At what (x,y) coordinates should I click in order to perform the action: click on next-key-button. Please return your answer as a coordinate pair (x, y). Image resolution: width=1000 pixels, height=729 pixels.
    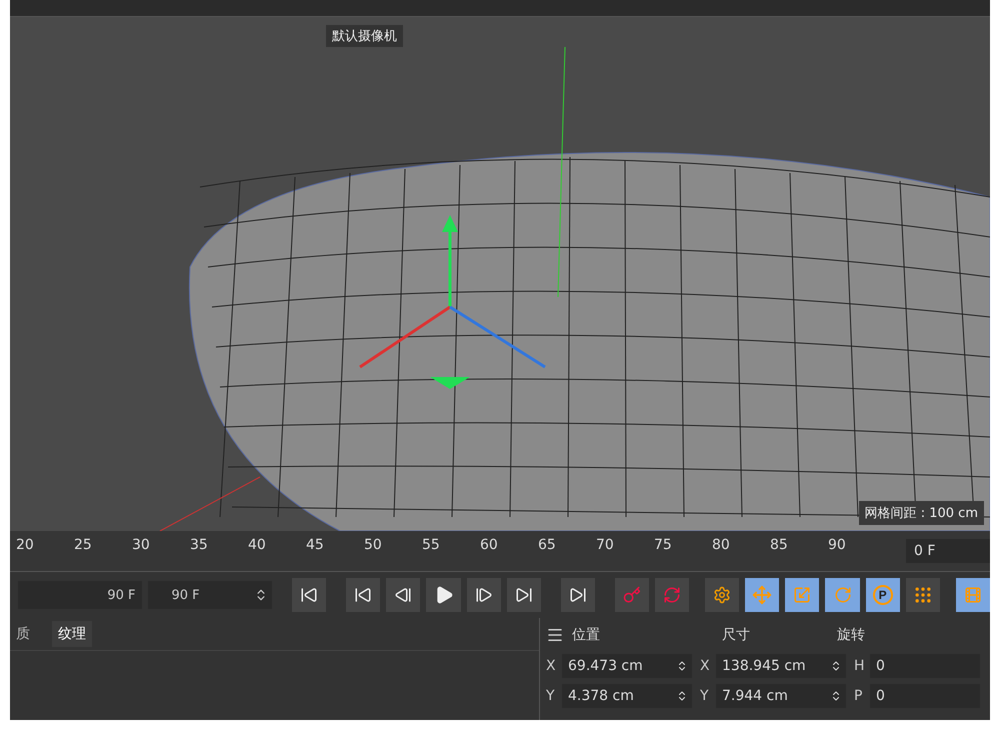
    Looking at the image, I should click on (523, 595).